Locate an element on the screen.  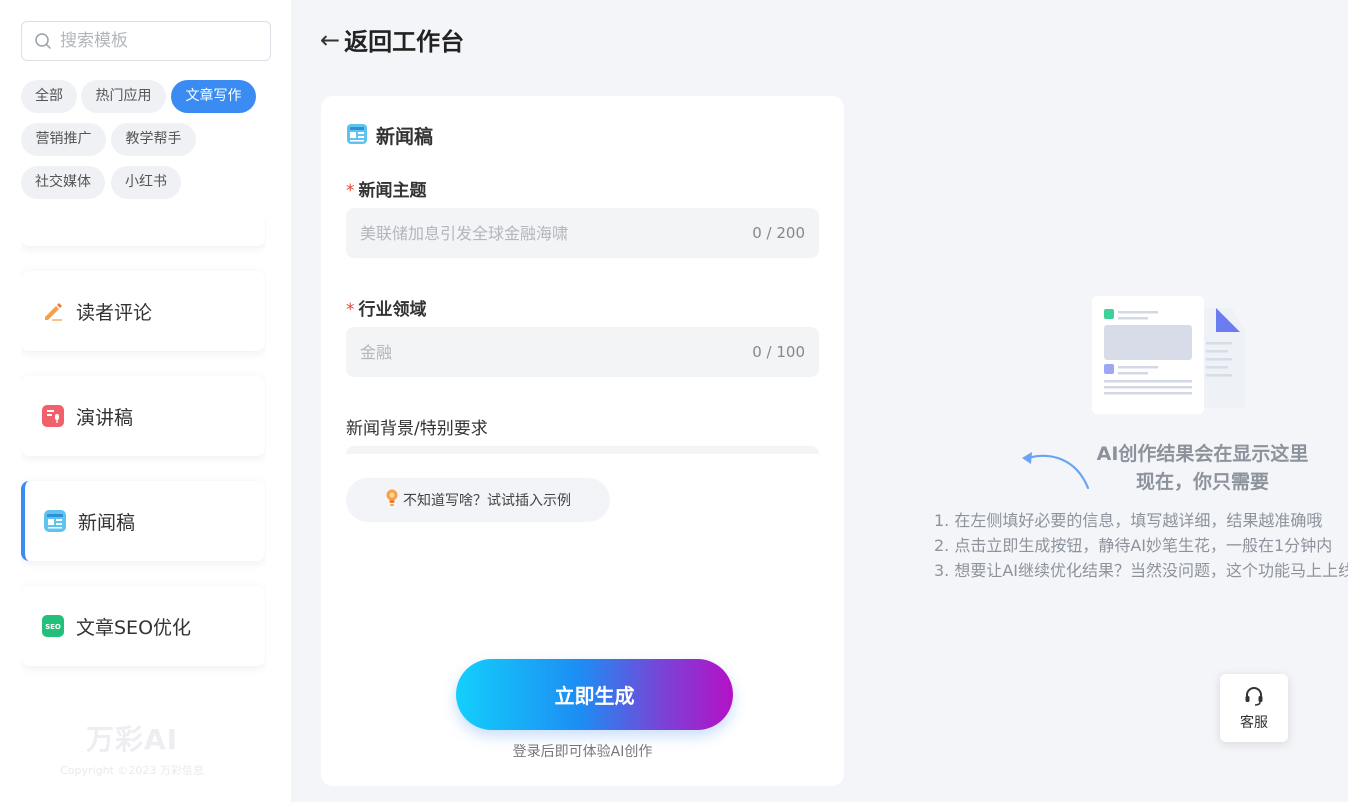
brand-logo: 万彩AI is located at coordinates (132, 739).